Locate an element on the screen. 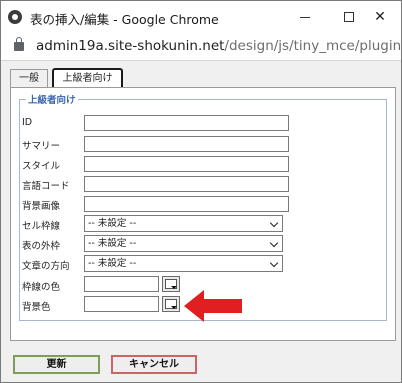 The width and height of the screenshot is (402, 383). text-direction-label: 文章の方向 is located at coordinates (46, 266).